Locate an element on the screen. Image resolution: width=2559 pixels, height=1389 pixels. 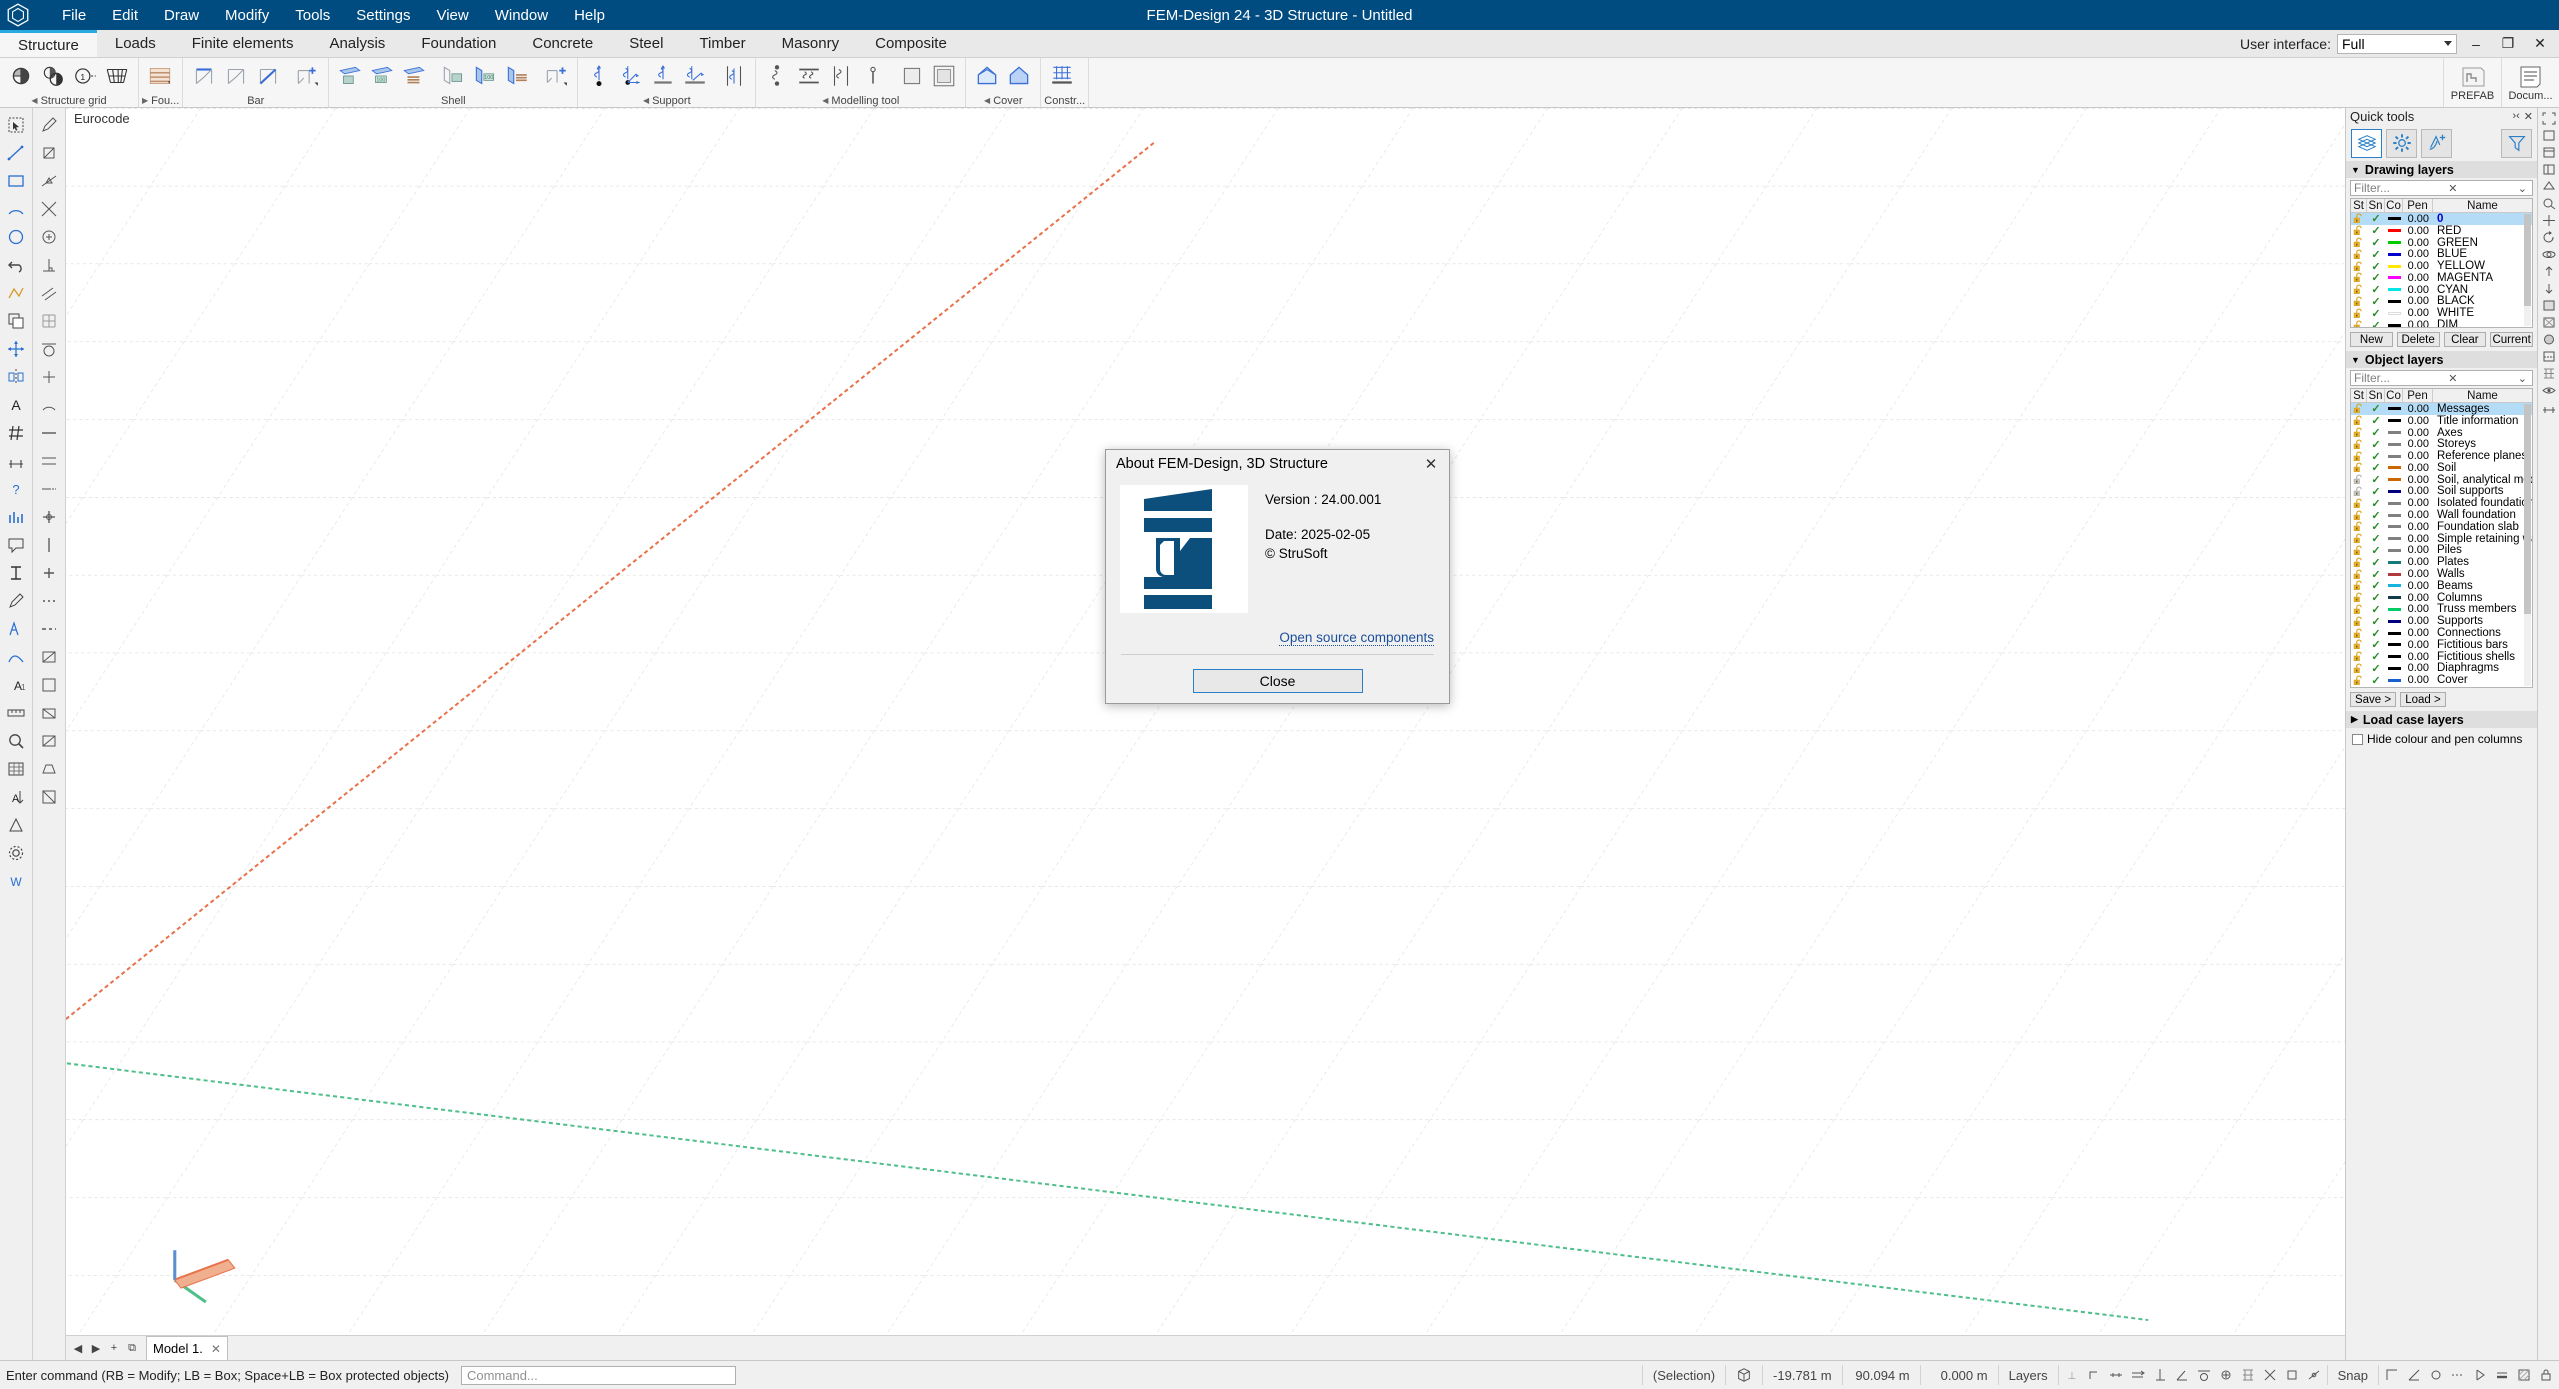
tab-prev-button: ◀ is located at coordinates (78, 1348).